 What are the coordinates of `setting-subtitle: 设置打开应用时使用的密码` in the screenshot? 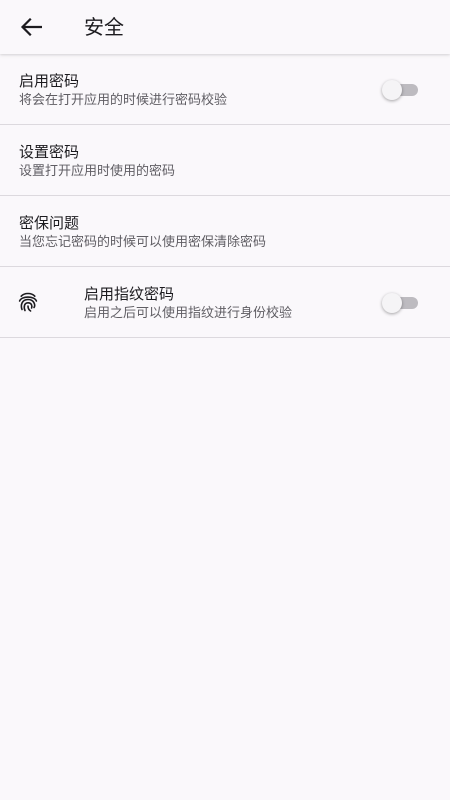 It's located at (97, 171).